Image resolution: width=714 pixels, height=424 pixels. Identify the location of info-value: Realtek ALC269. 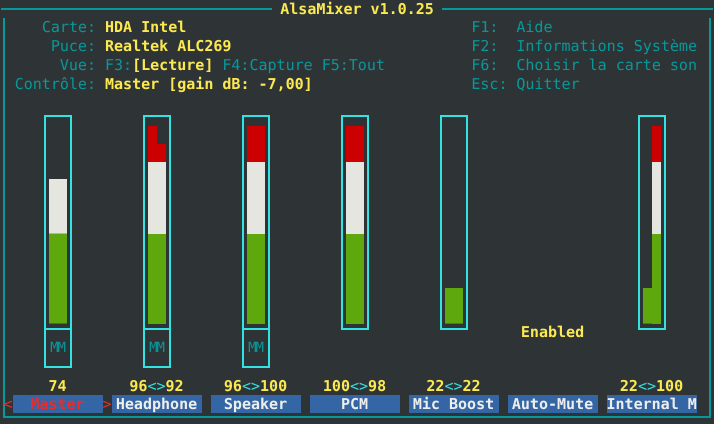
(168, 46).